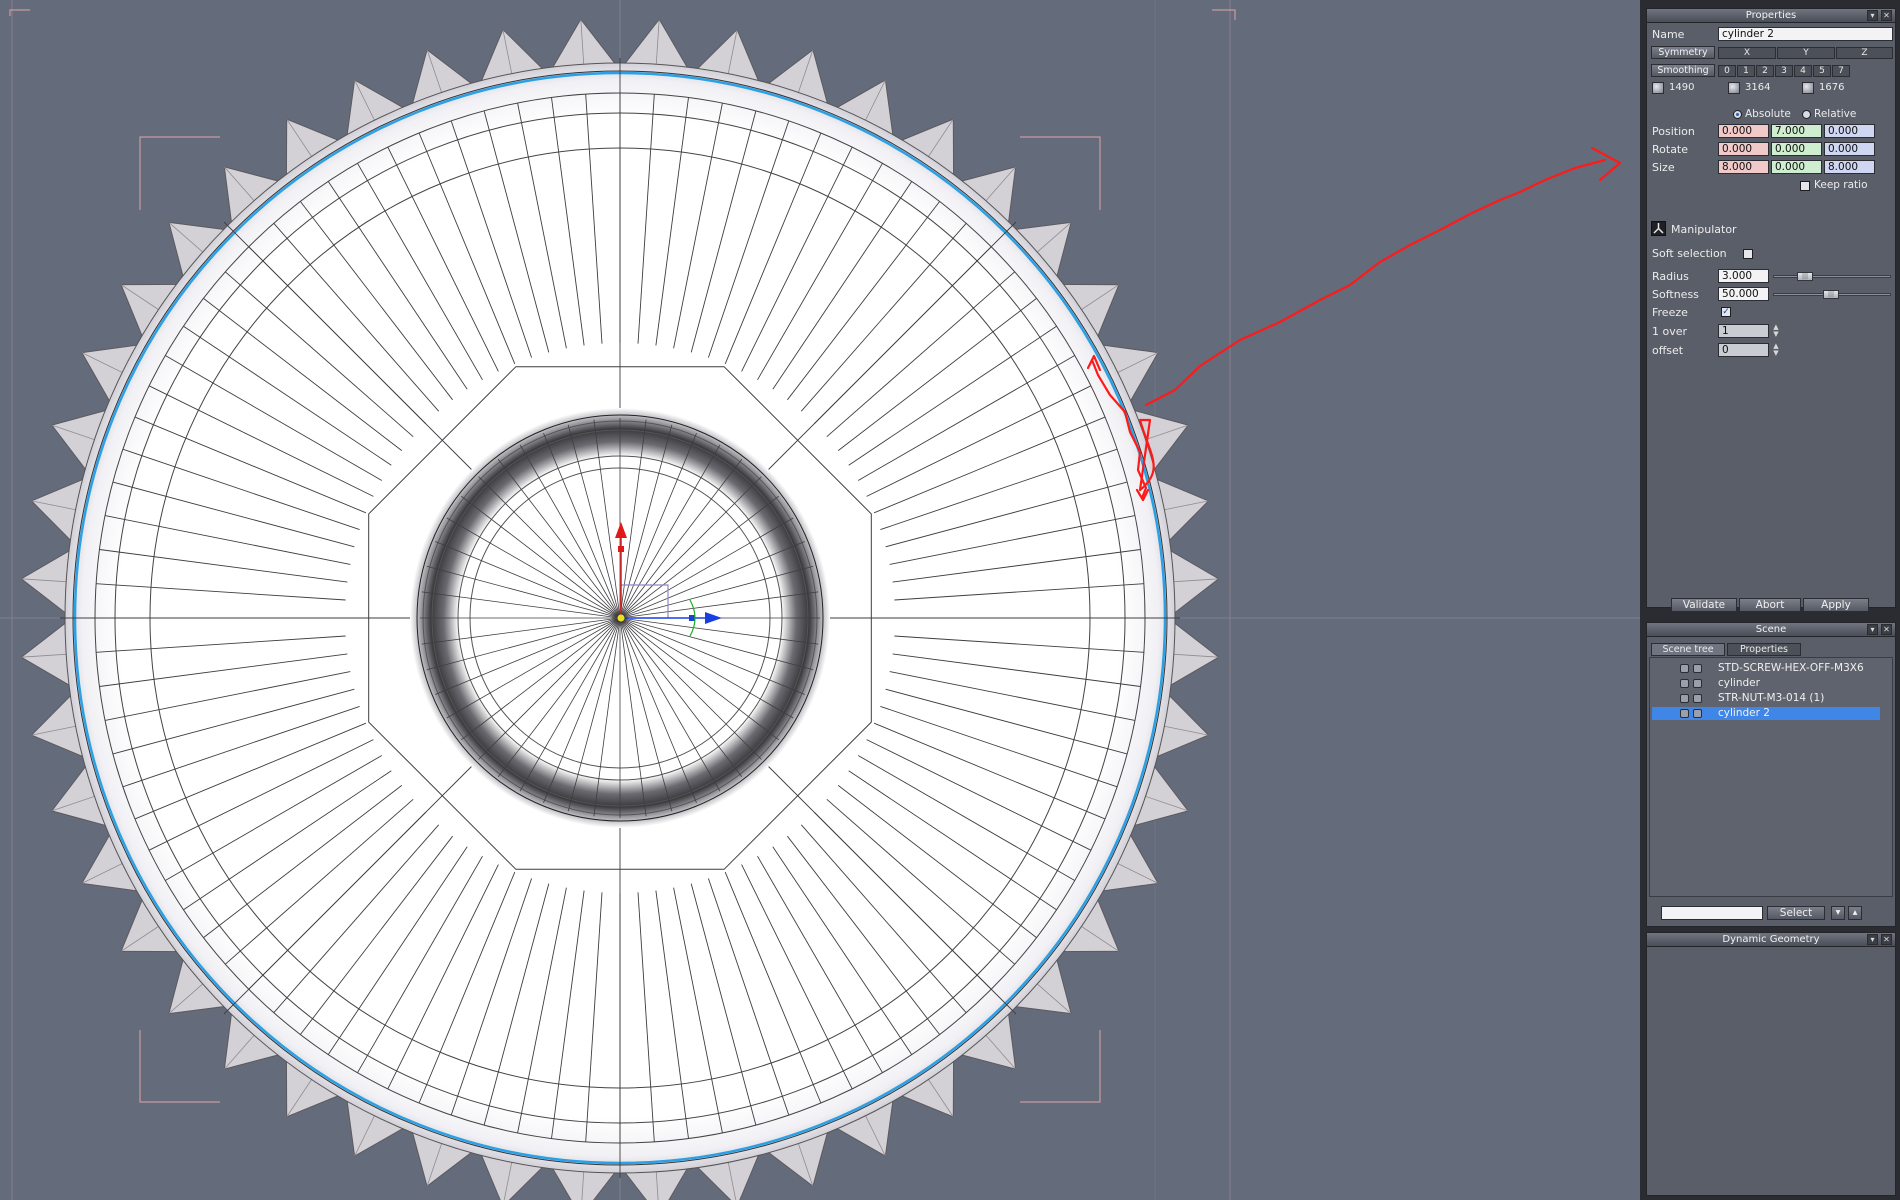  I want to click on one-over-field: 1, so click(1743, 331).